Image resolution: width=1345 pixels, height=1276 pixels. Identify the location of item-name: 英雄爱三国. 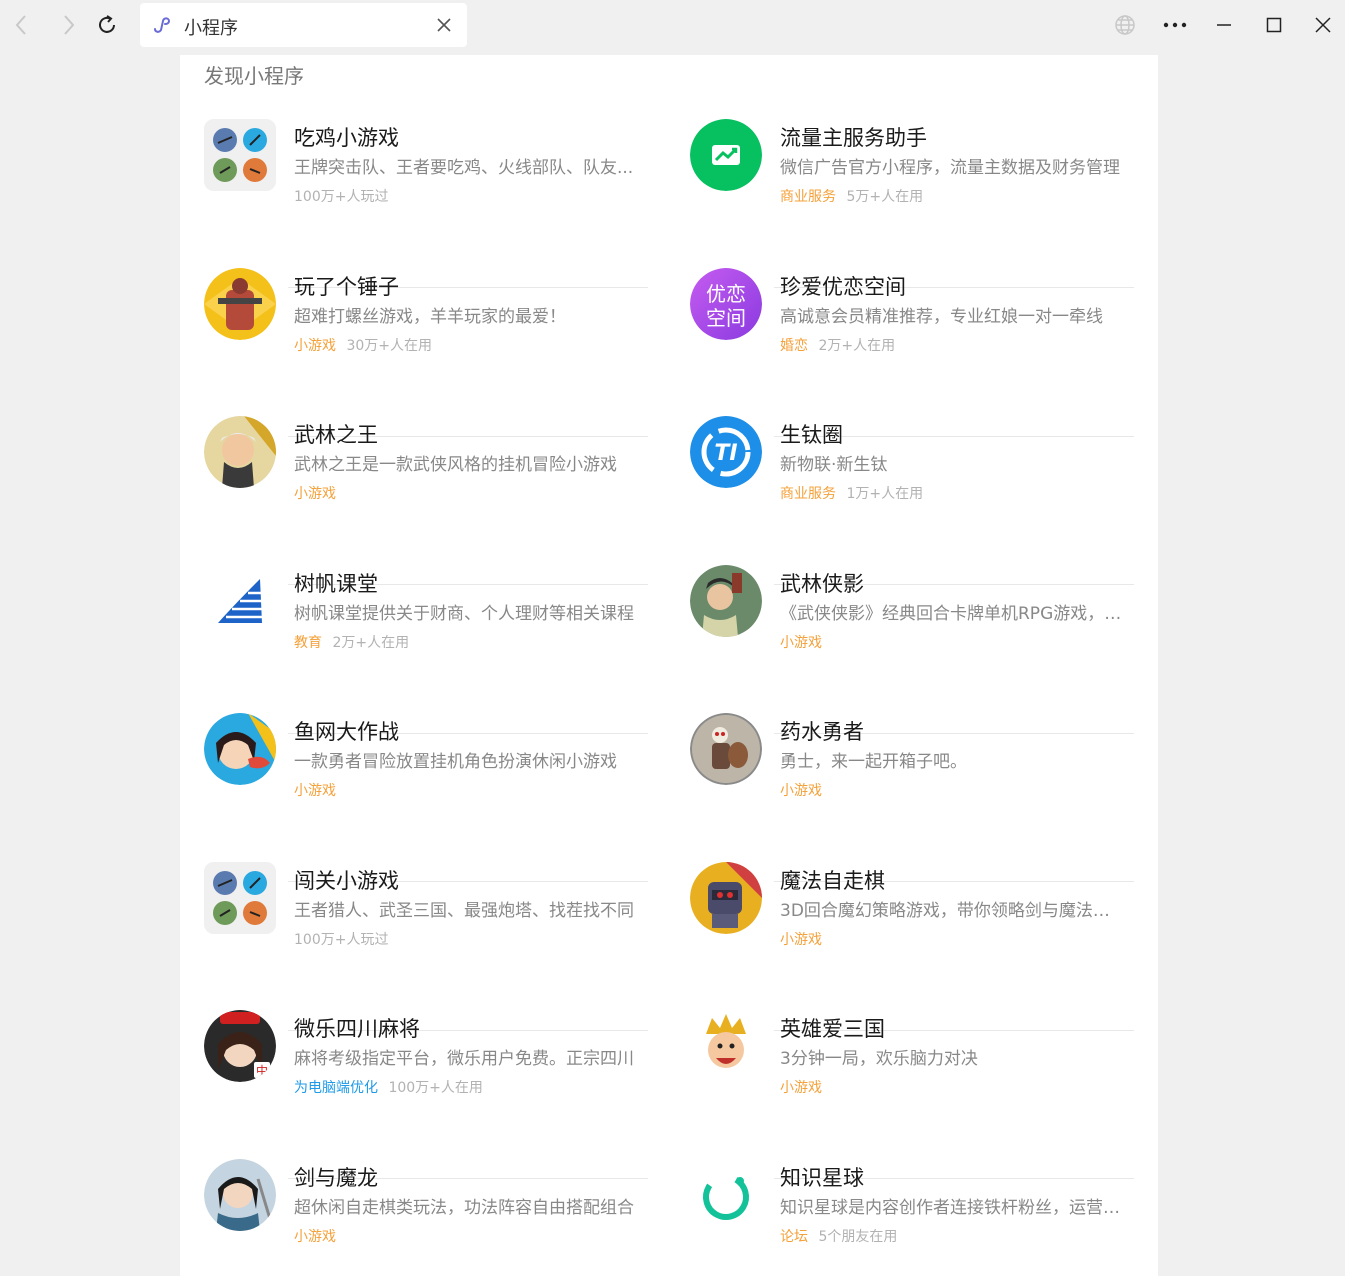
(832, 1029).